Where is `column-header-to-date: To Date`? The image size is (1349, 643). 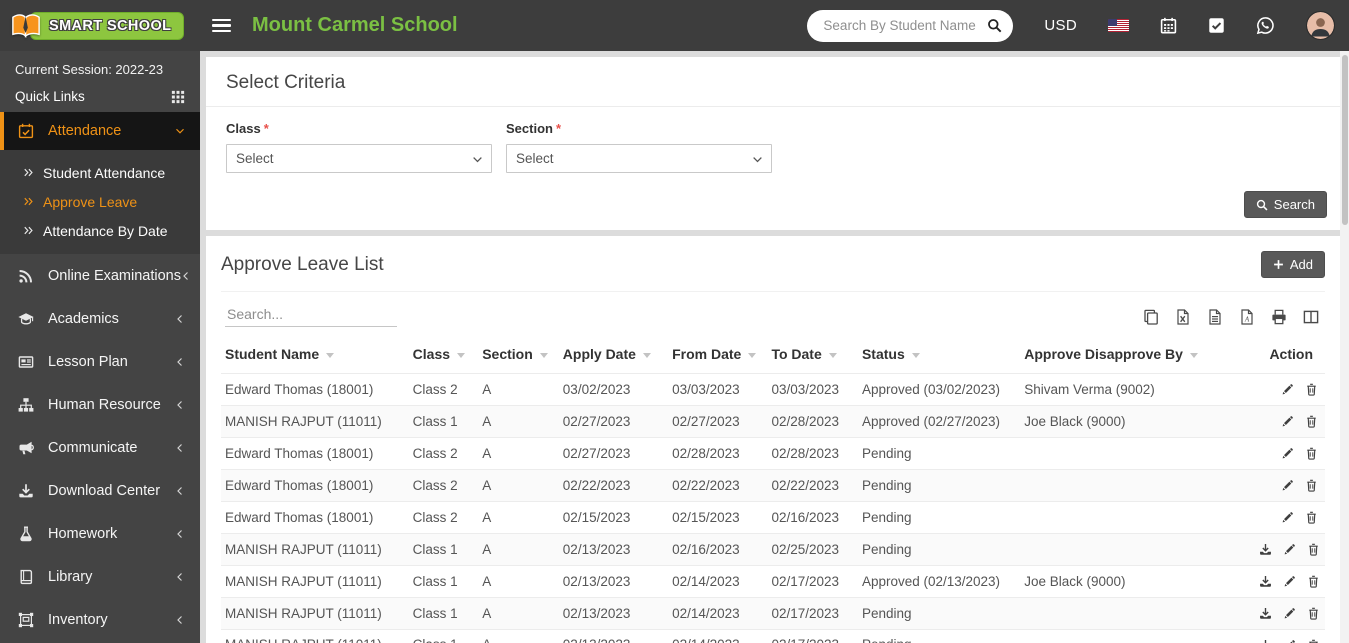
column-header-to-date: To Date is located at coordinates (812, 357).